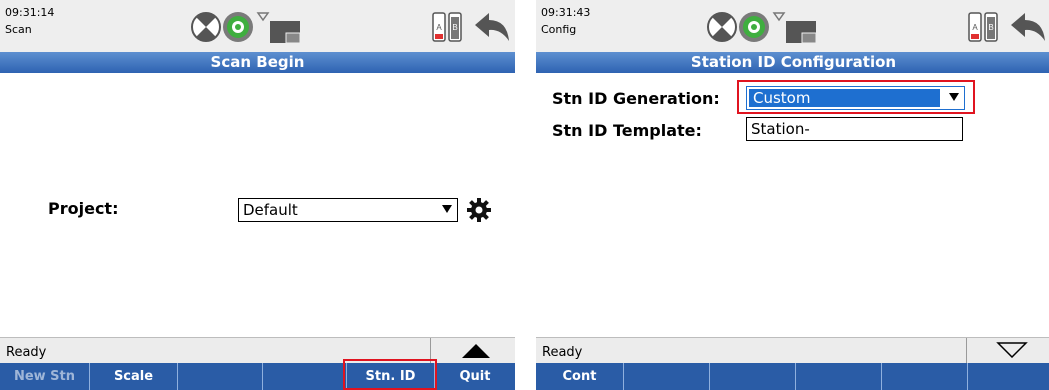 This screenshot has height=390, width=1049. What do you see at coordinates (348, 210) in the screenshot?
I see `project-select: Default` at bounding box center [348, 210].